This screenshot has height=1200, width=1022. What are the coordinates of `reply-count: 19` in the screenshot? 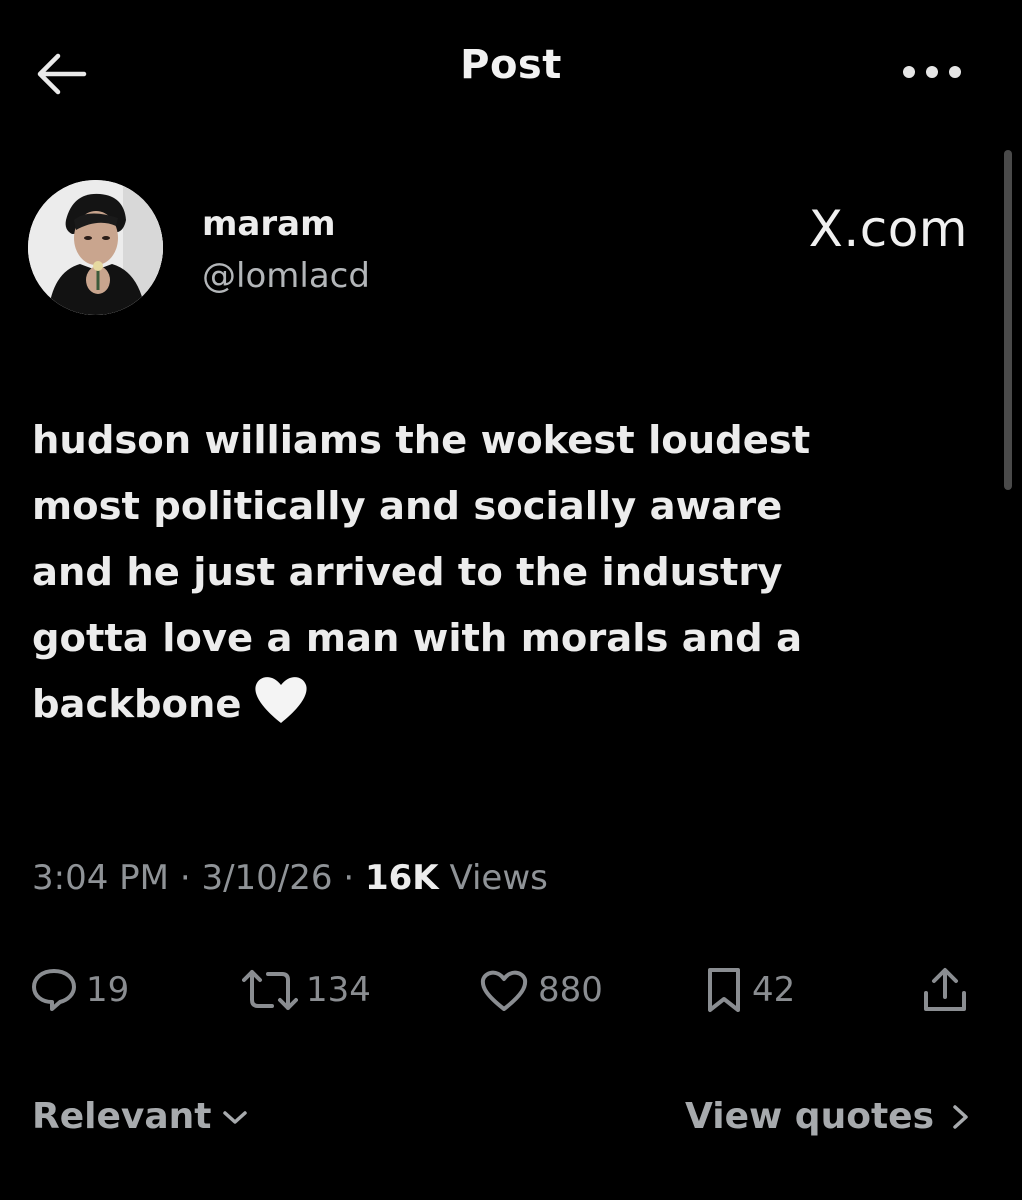 It's located at (108, 990).